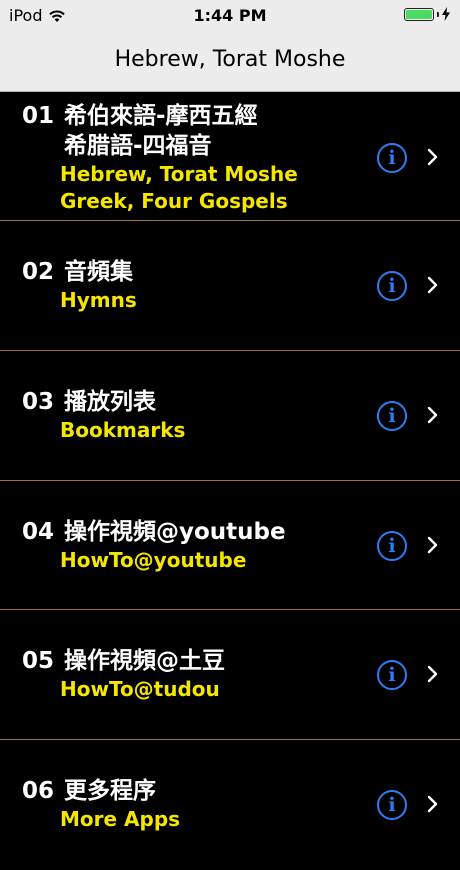 Image resolution: width=460 pixels, height=870 pixels. I want to click on charging-bolt-icon, so click(446, 14).